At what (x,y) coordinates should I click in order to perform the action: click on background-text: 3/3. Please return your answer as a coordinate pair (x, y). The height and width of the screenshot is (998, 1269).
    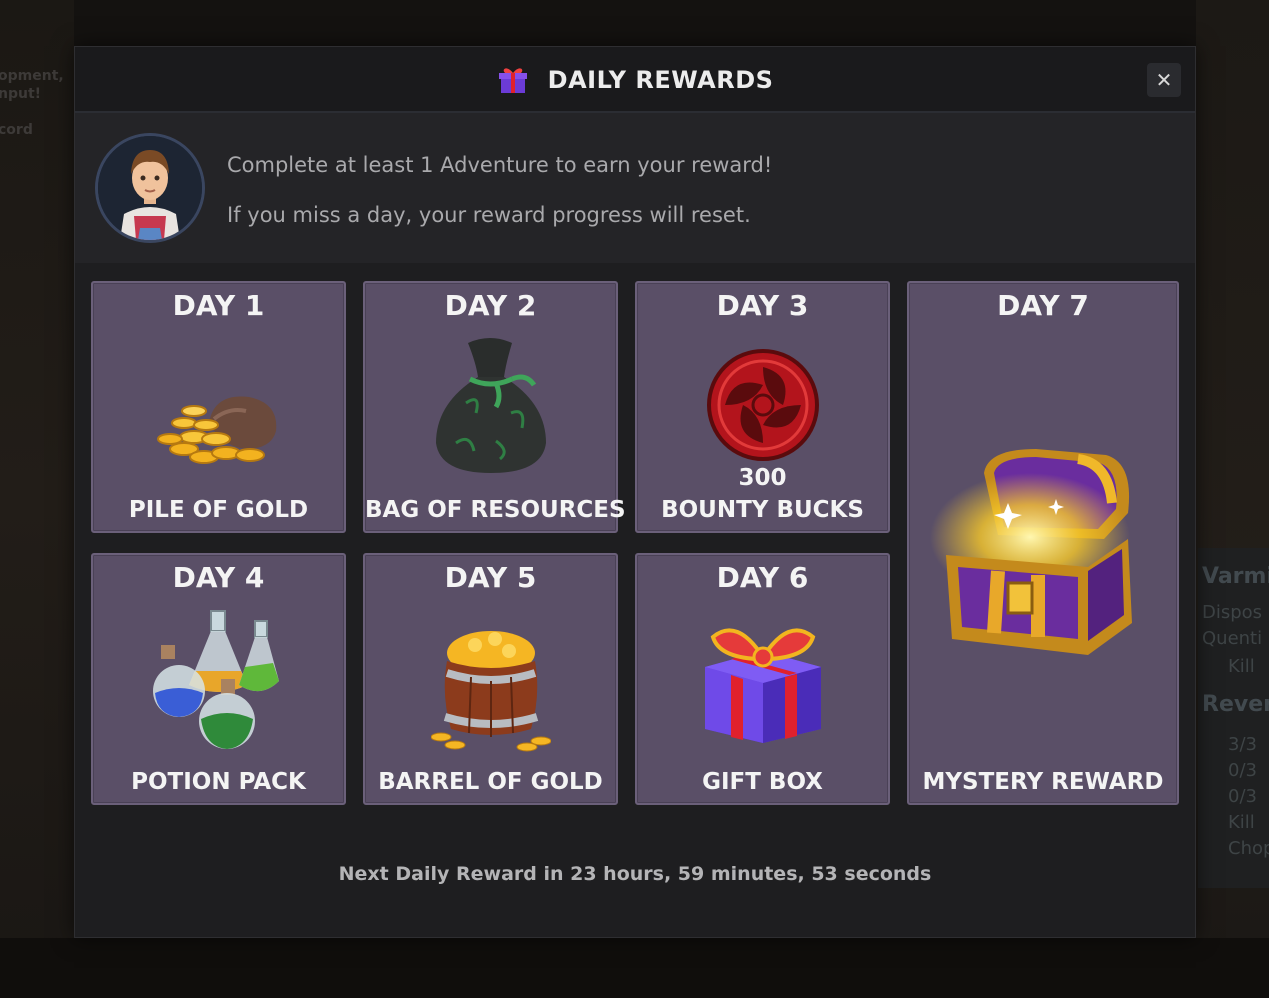
    Looking at the image, I should click on (1242, 744).